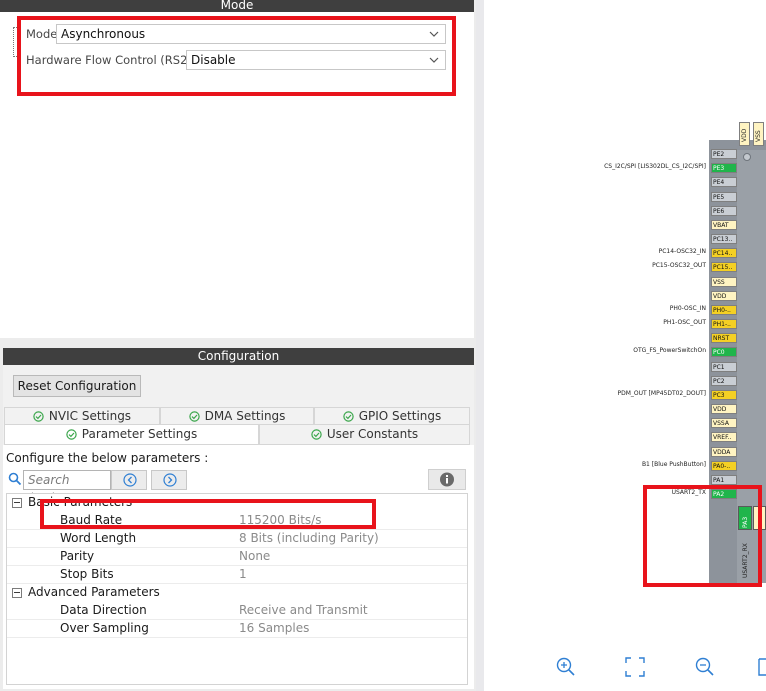 This screenshot has width=766, height=691. I want to click on table-row: Stop Bits 1, so click(237, 575).